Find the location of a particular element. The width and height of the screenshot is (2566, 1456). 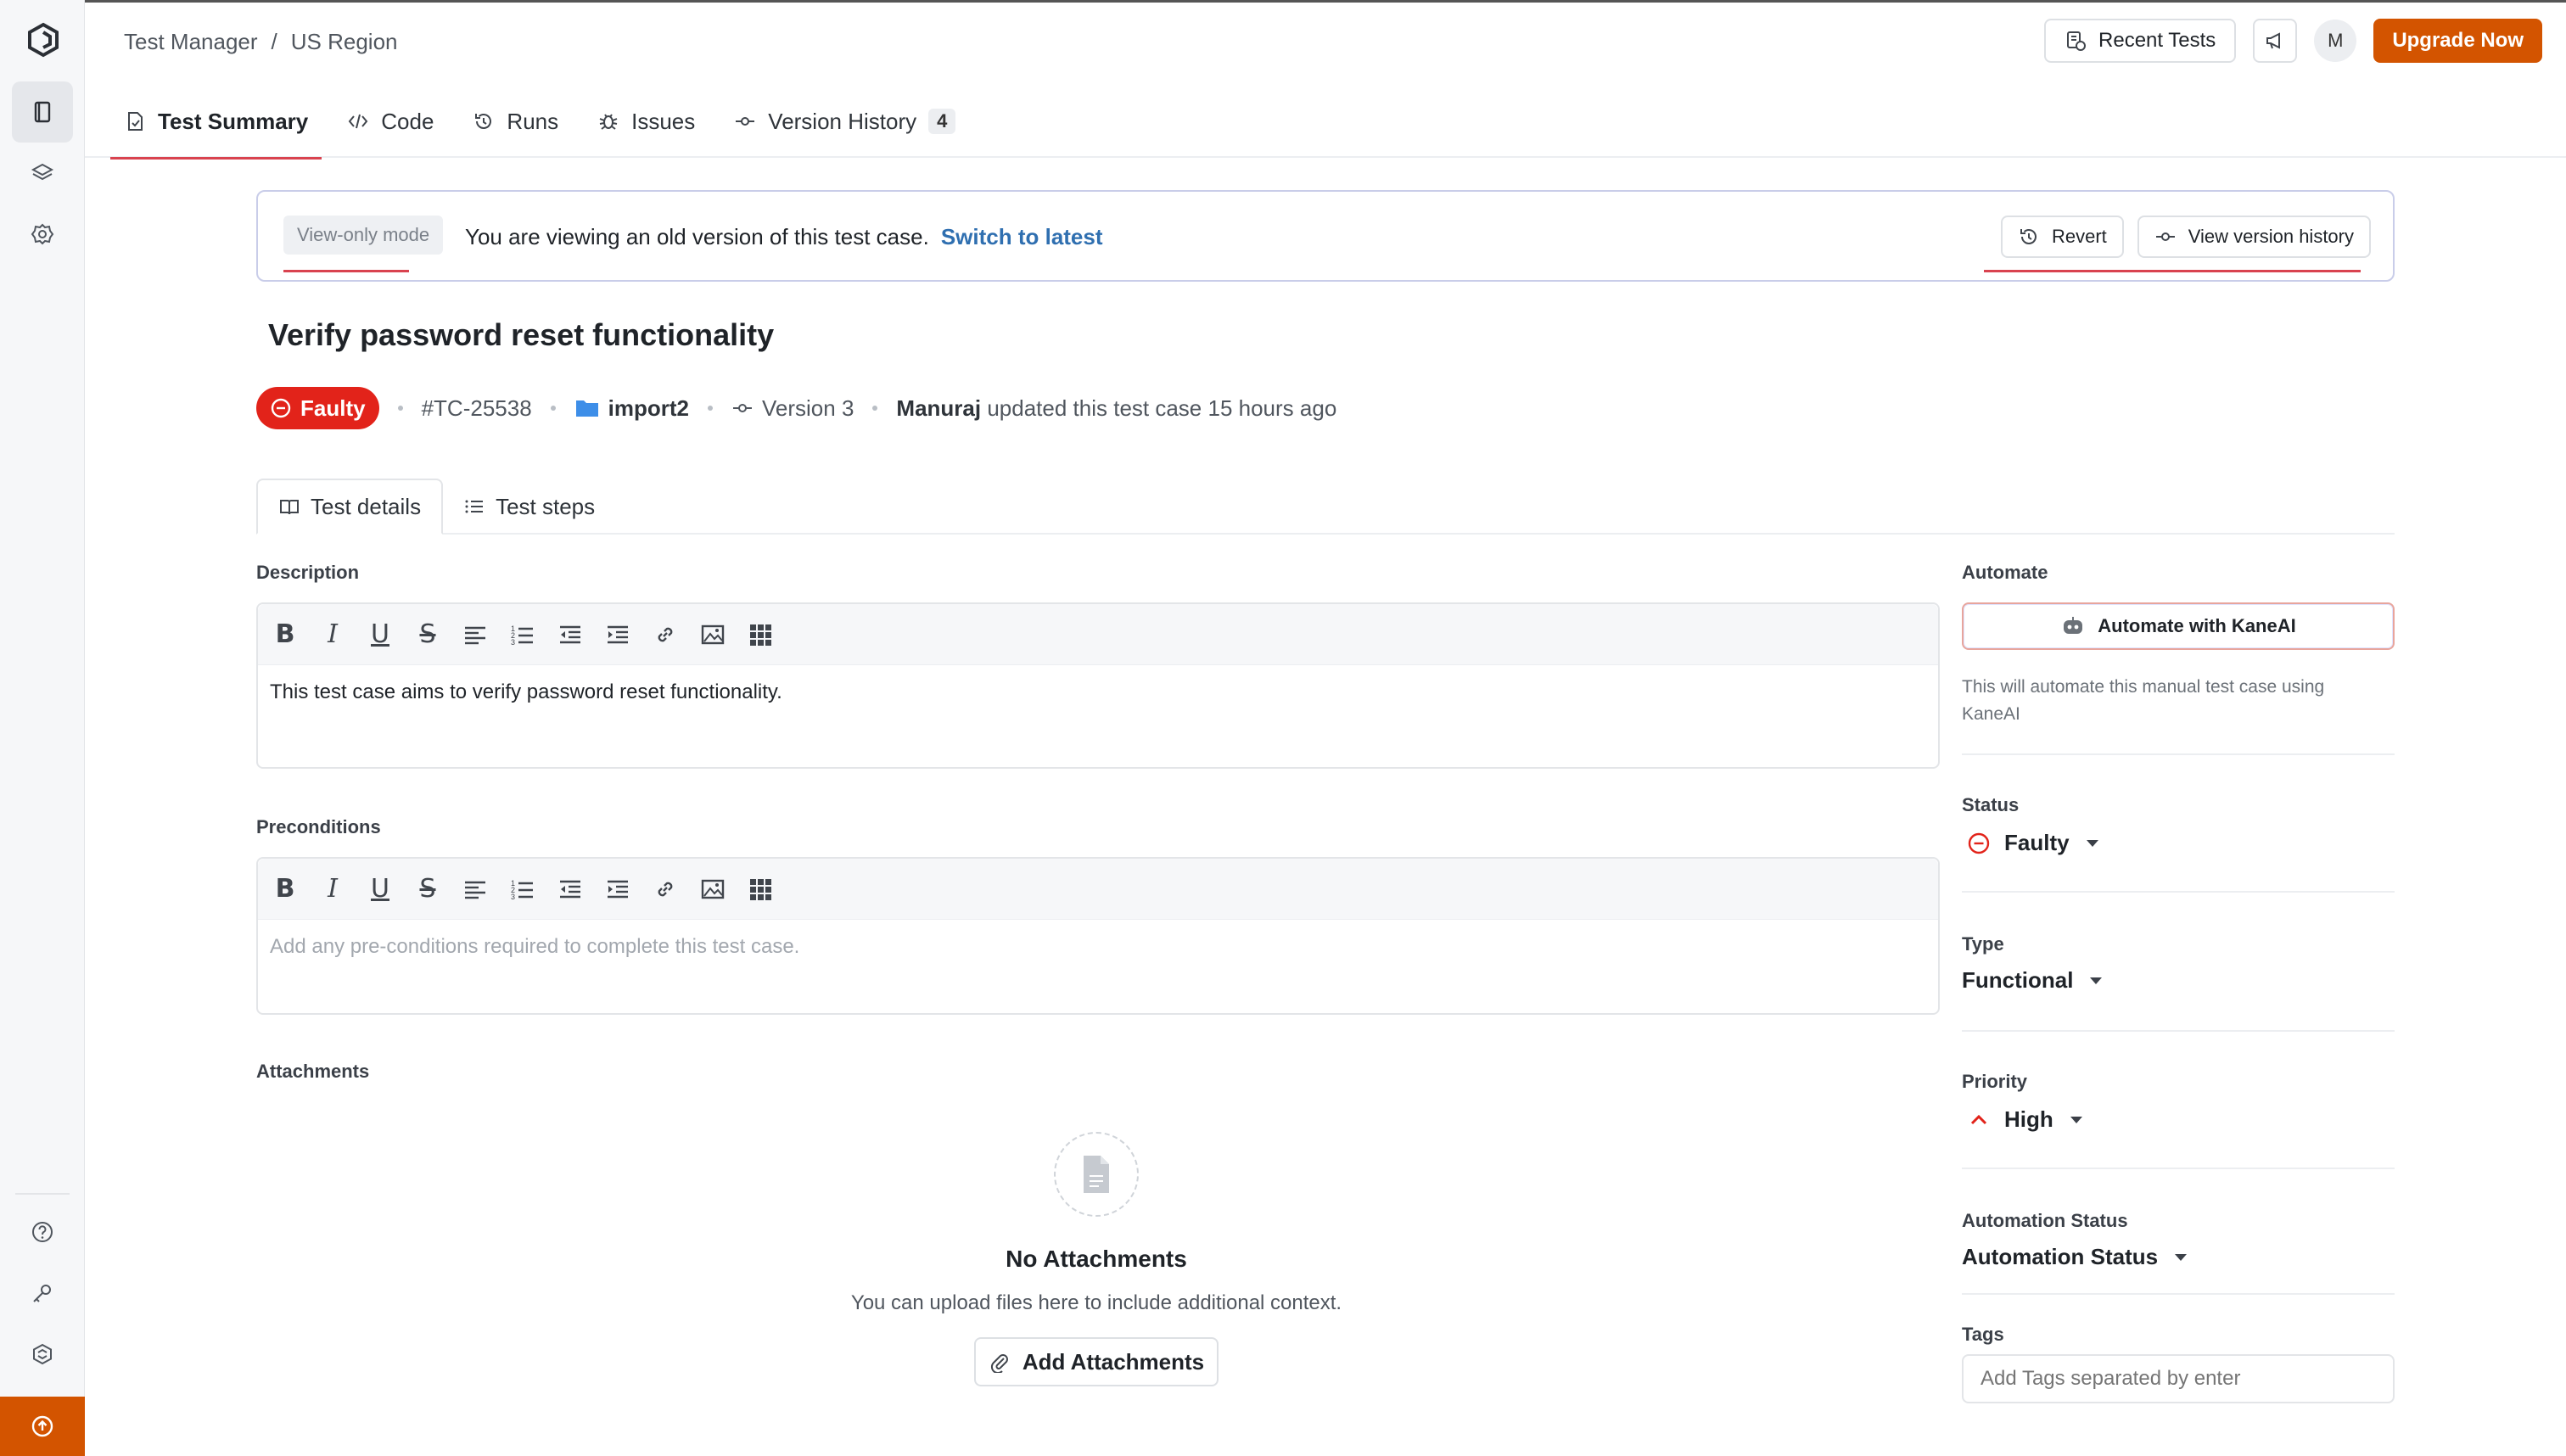

gear-icon is located at coordinates (42, 234).